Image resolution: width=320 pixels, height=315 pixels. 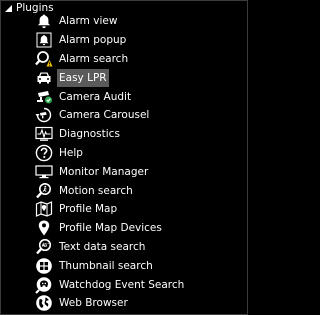 I want to click on tree-item-label: Watchdog Event Search, so click(x=122, y=284).